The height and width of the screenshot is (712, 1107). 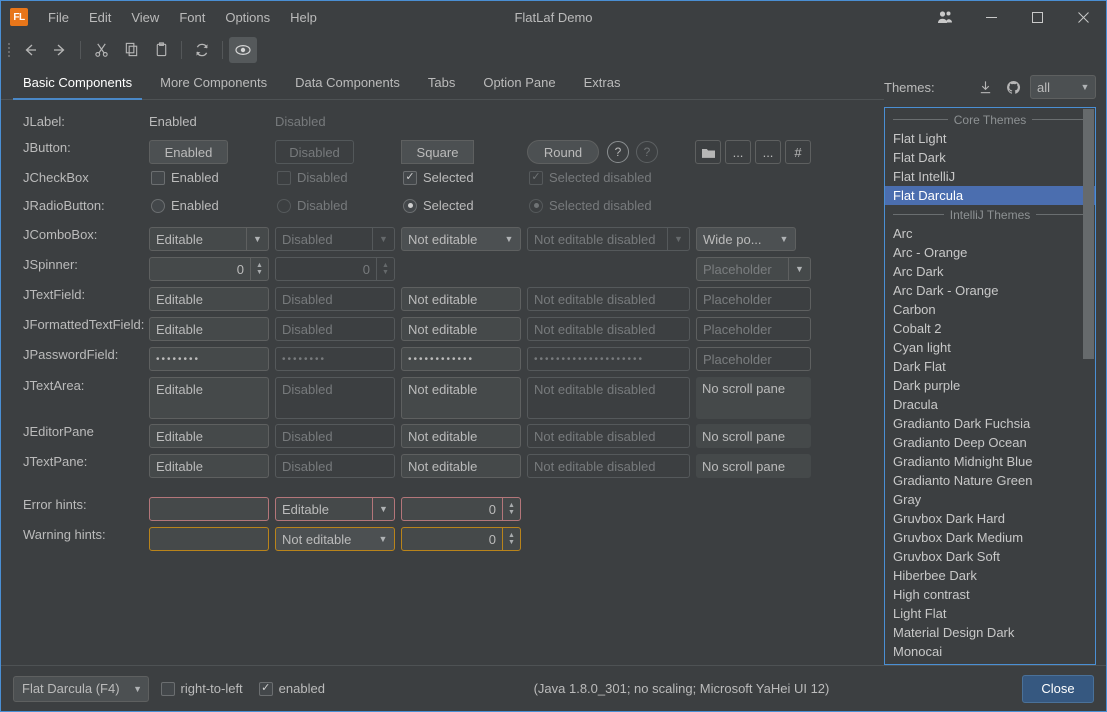 What do you see at coordinates (131, 50) in the screenshot?
I see `copy-icon` at bounding box center [131, 50].